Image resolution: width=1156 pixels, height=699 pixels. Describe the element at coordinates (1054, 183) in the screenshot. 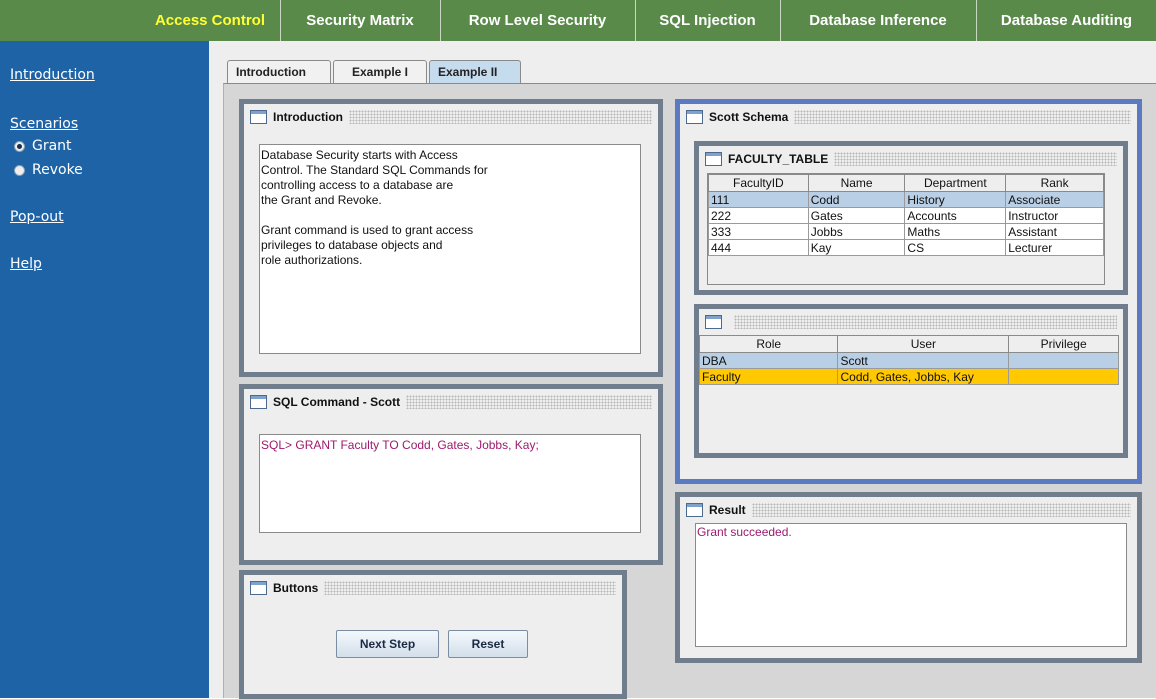

I see `column-header: Rank` at that location.